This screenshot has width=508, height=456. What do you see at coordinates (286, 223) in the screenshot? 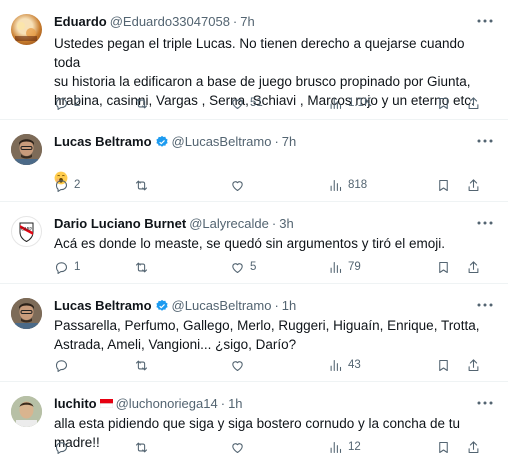
I see `timestamp: 3h` at bounding box center [286, 223].